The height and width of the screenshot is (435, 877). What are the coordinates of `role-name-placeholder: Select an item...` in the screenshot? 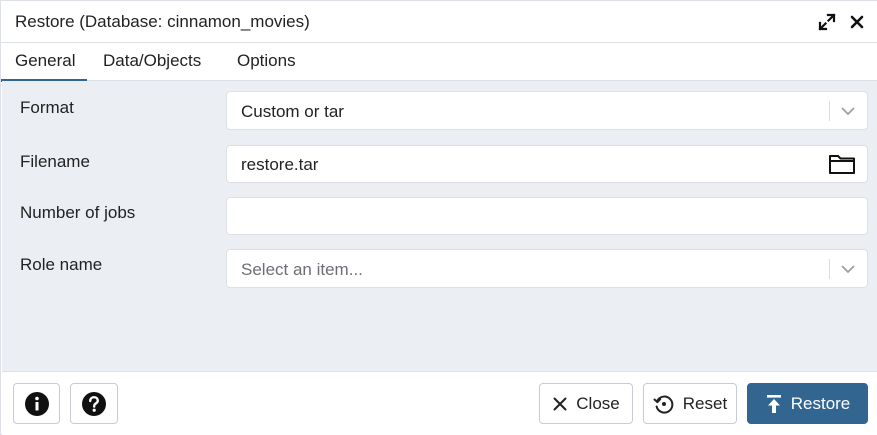 It's located at (302, 269).